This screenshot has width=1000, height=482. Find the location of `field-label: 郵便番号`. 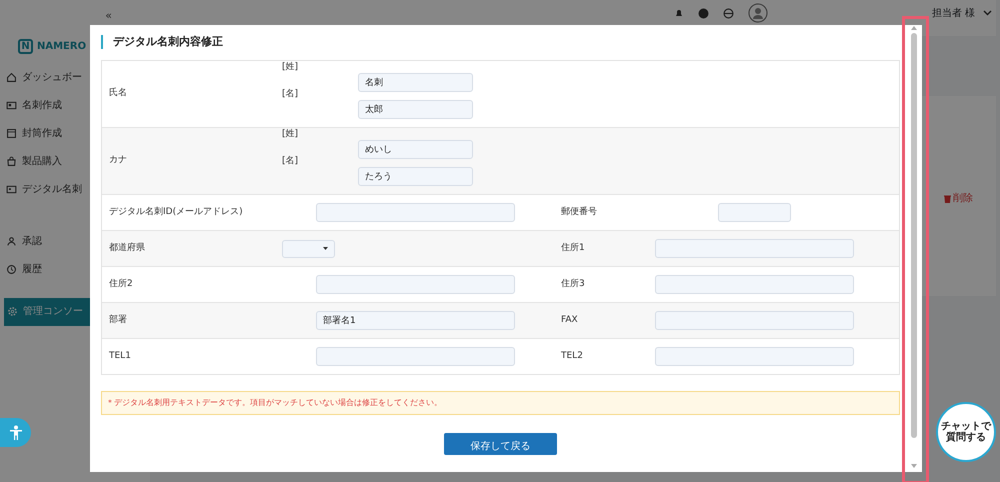

field-label: 郵便番号 is located at coordinates (579, 212).